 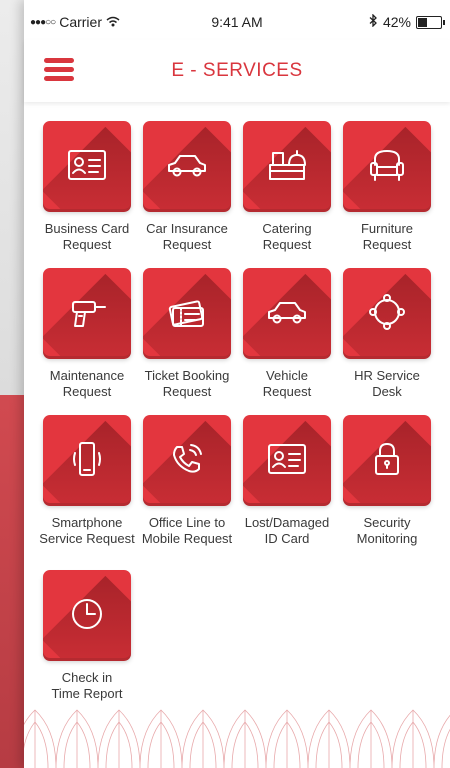 I want to click on service-tile-label: Smartphone Service Request, so click(x=87, y=530).